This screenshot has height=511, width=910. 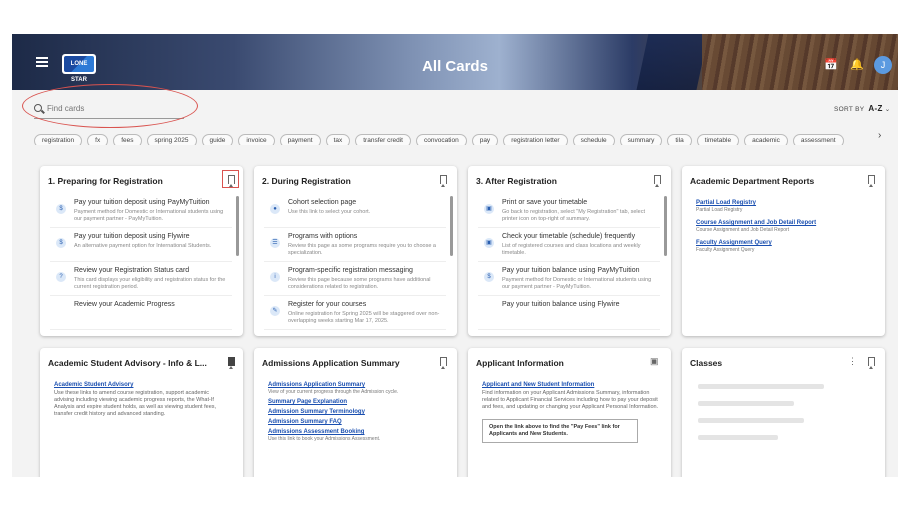 I want to click on bell-icon: 🔔, so click(x=857, y=65).